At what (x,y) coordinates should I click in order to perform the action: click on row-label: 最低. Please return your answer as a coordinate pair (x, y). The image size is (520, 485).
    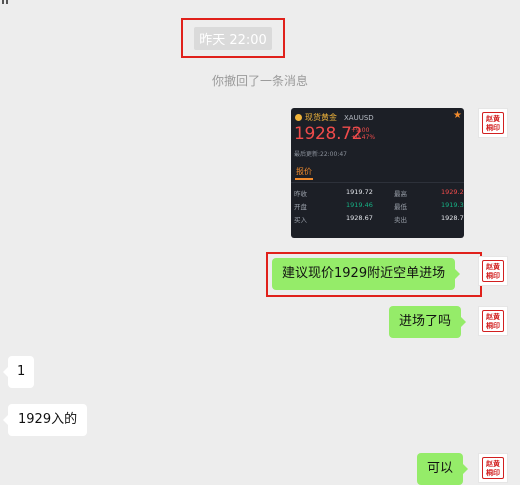
    Looking at the image, I should click on (400, 207).